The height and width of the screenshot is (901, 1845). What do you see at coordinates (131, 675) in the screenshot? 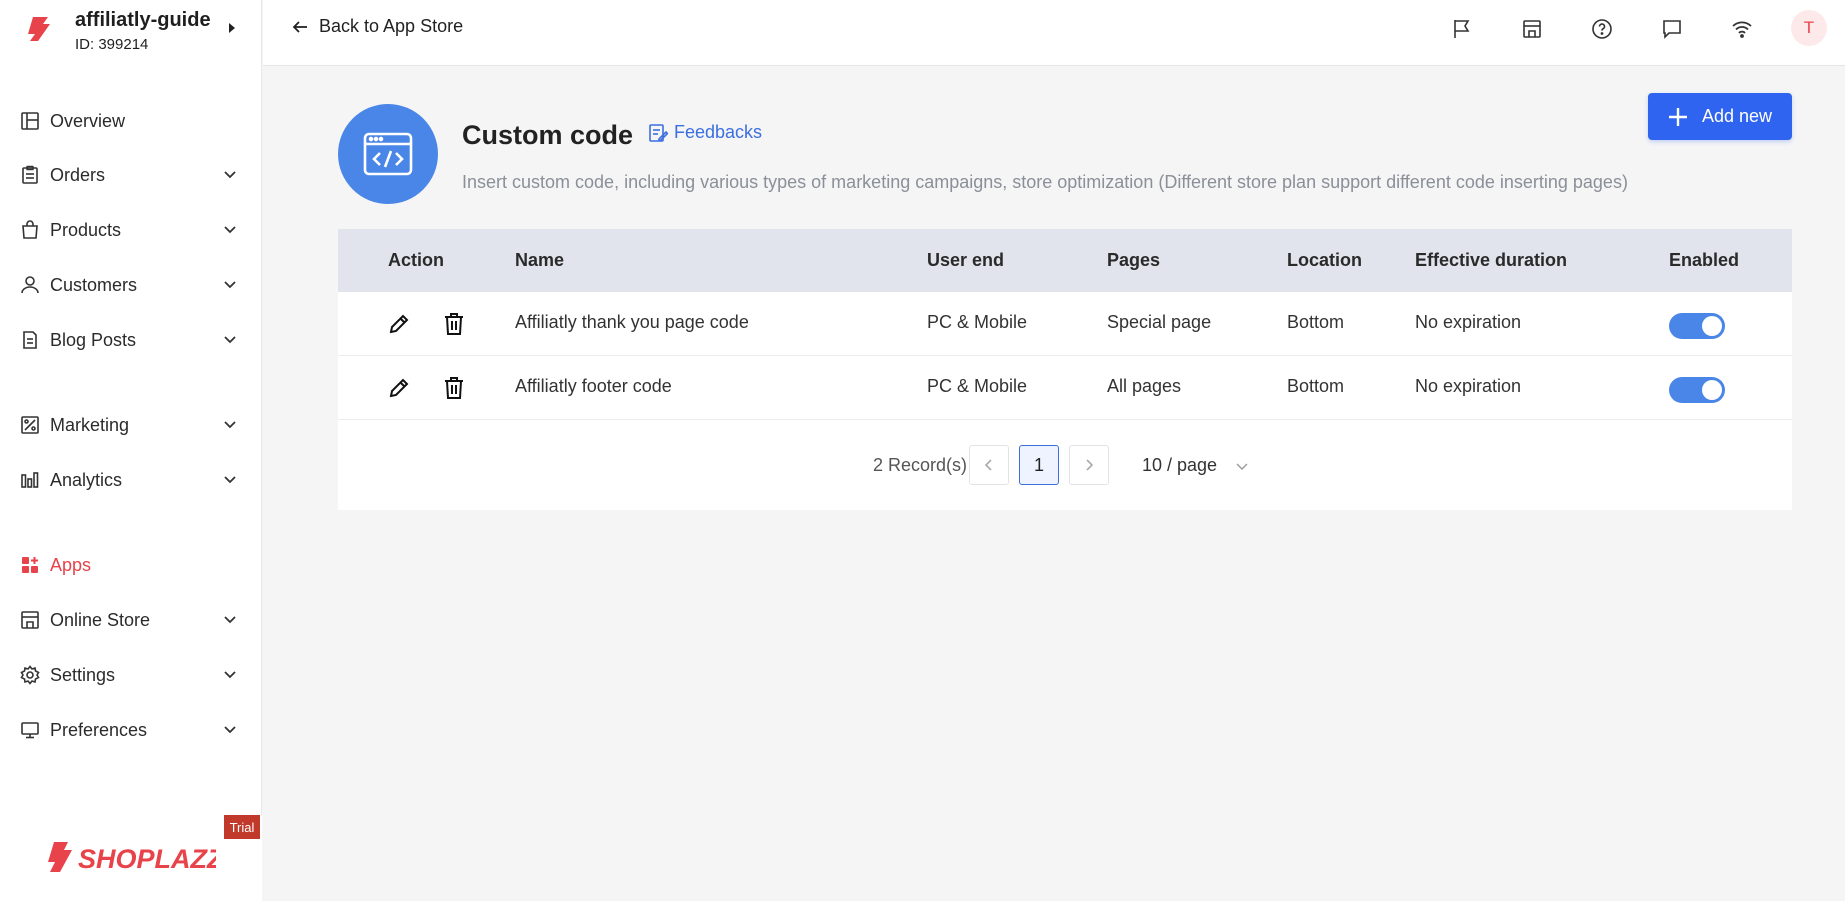
I see `sidebar-item-settings: Settings` at bounding box center [131, 675].